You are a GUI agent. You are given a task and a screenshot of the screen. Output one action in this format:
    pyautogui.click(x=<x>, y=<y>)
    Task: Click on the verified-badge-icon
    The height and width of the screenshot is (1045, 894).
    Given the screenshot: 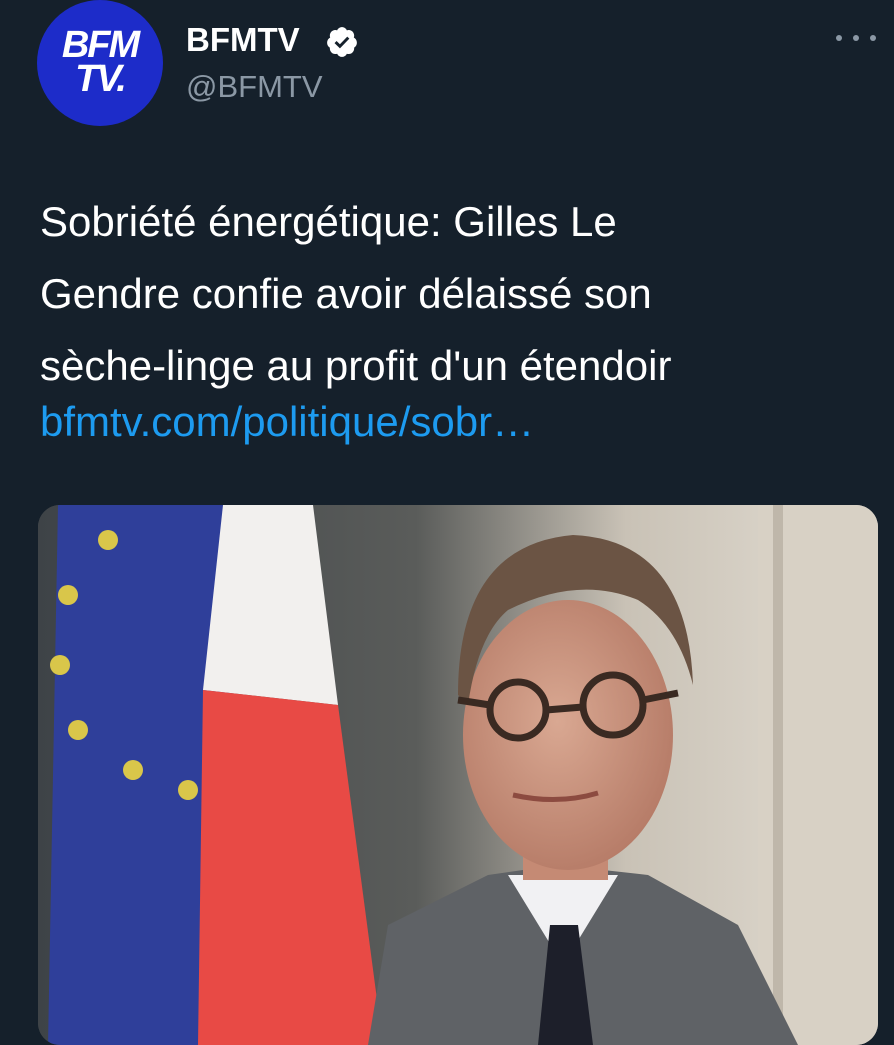 What is the action you would take?
    pyautogui.click(x=342, y=42)
    